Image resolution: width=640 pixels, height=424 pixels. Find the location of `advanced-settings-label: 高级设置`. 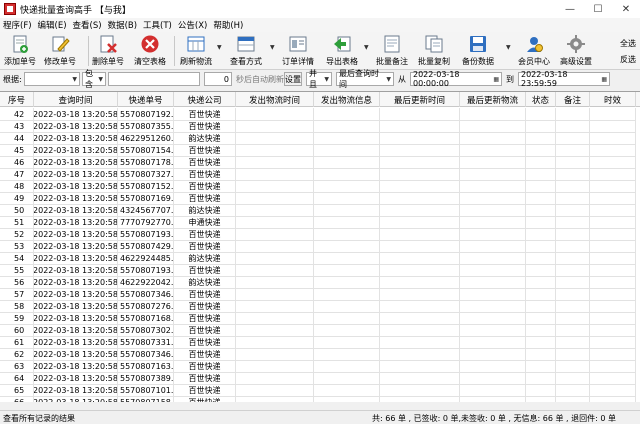

advanced-settings-label: 高级设置 is located at coordinates (576, 61).